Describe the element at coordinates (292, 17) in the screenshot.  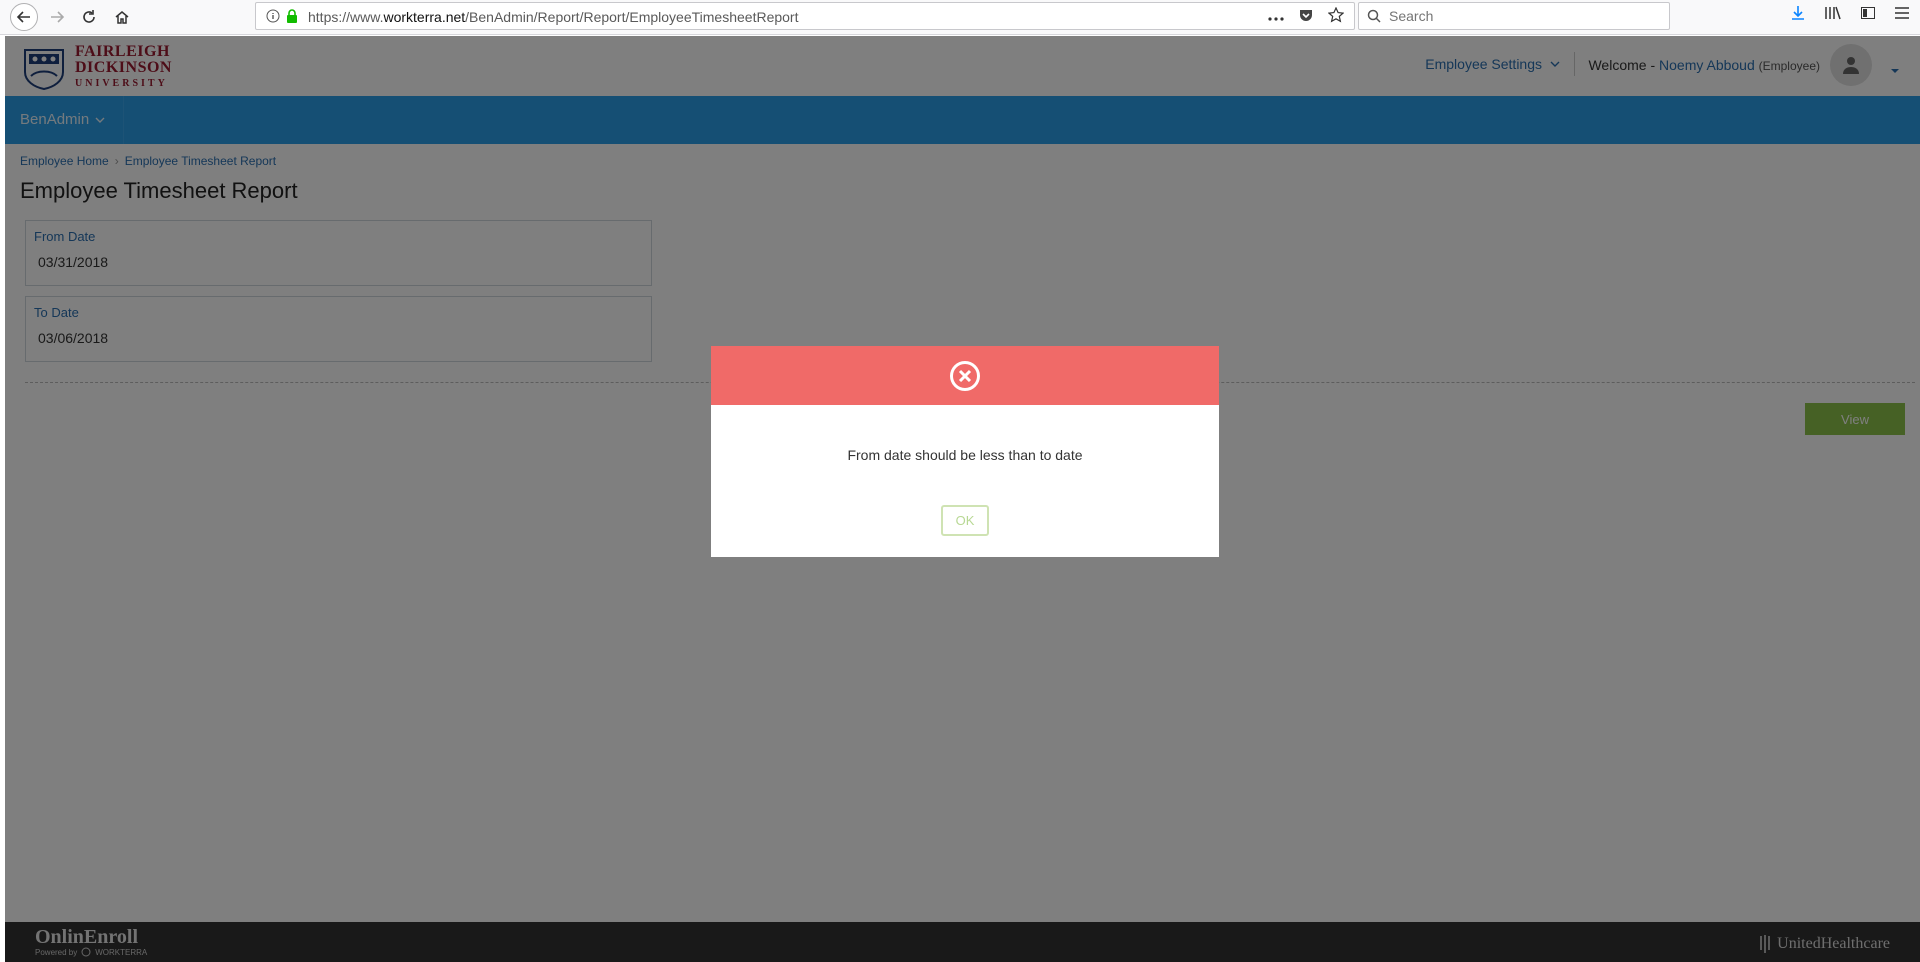
I see `lock-icon` at that location.